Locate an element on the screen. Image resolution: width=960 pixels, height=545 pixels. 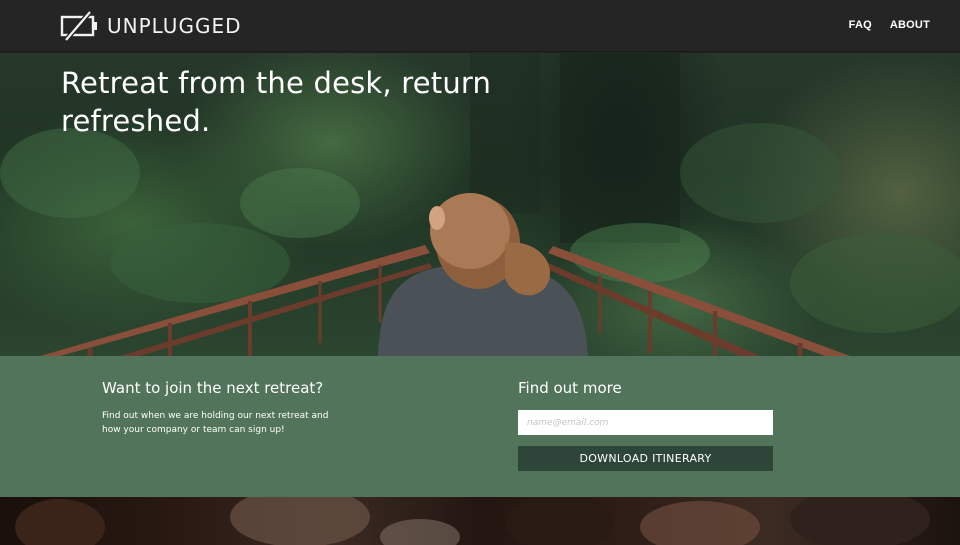
nav-links: FAQ ABOUT is located at coordinates (889, 25).